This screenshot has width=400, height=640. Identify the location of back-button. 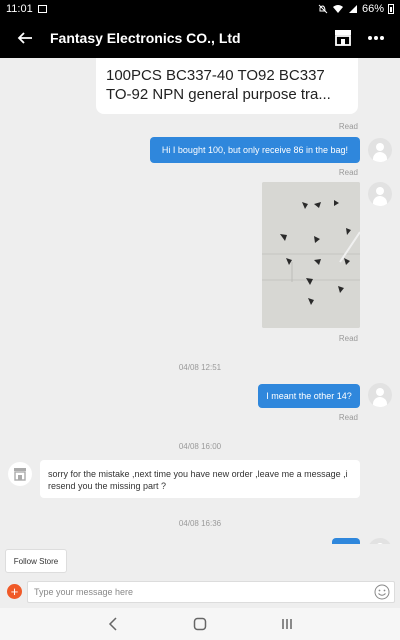
(25, 38).